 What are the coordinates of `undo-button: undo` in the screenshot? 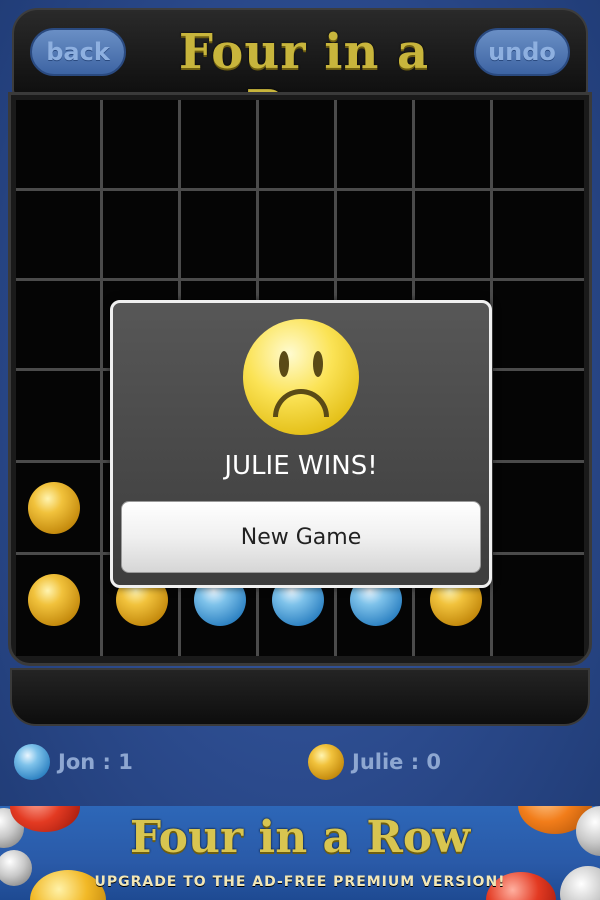 It's located at (522, 52).